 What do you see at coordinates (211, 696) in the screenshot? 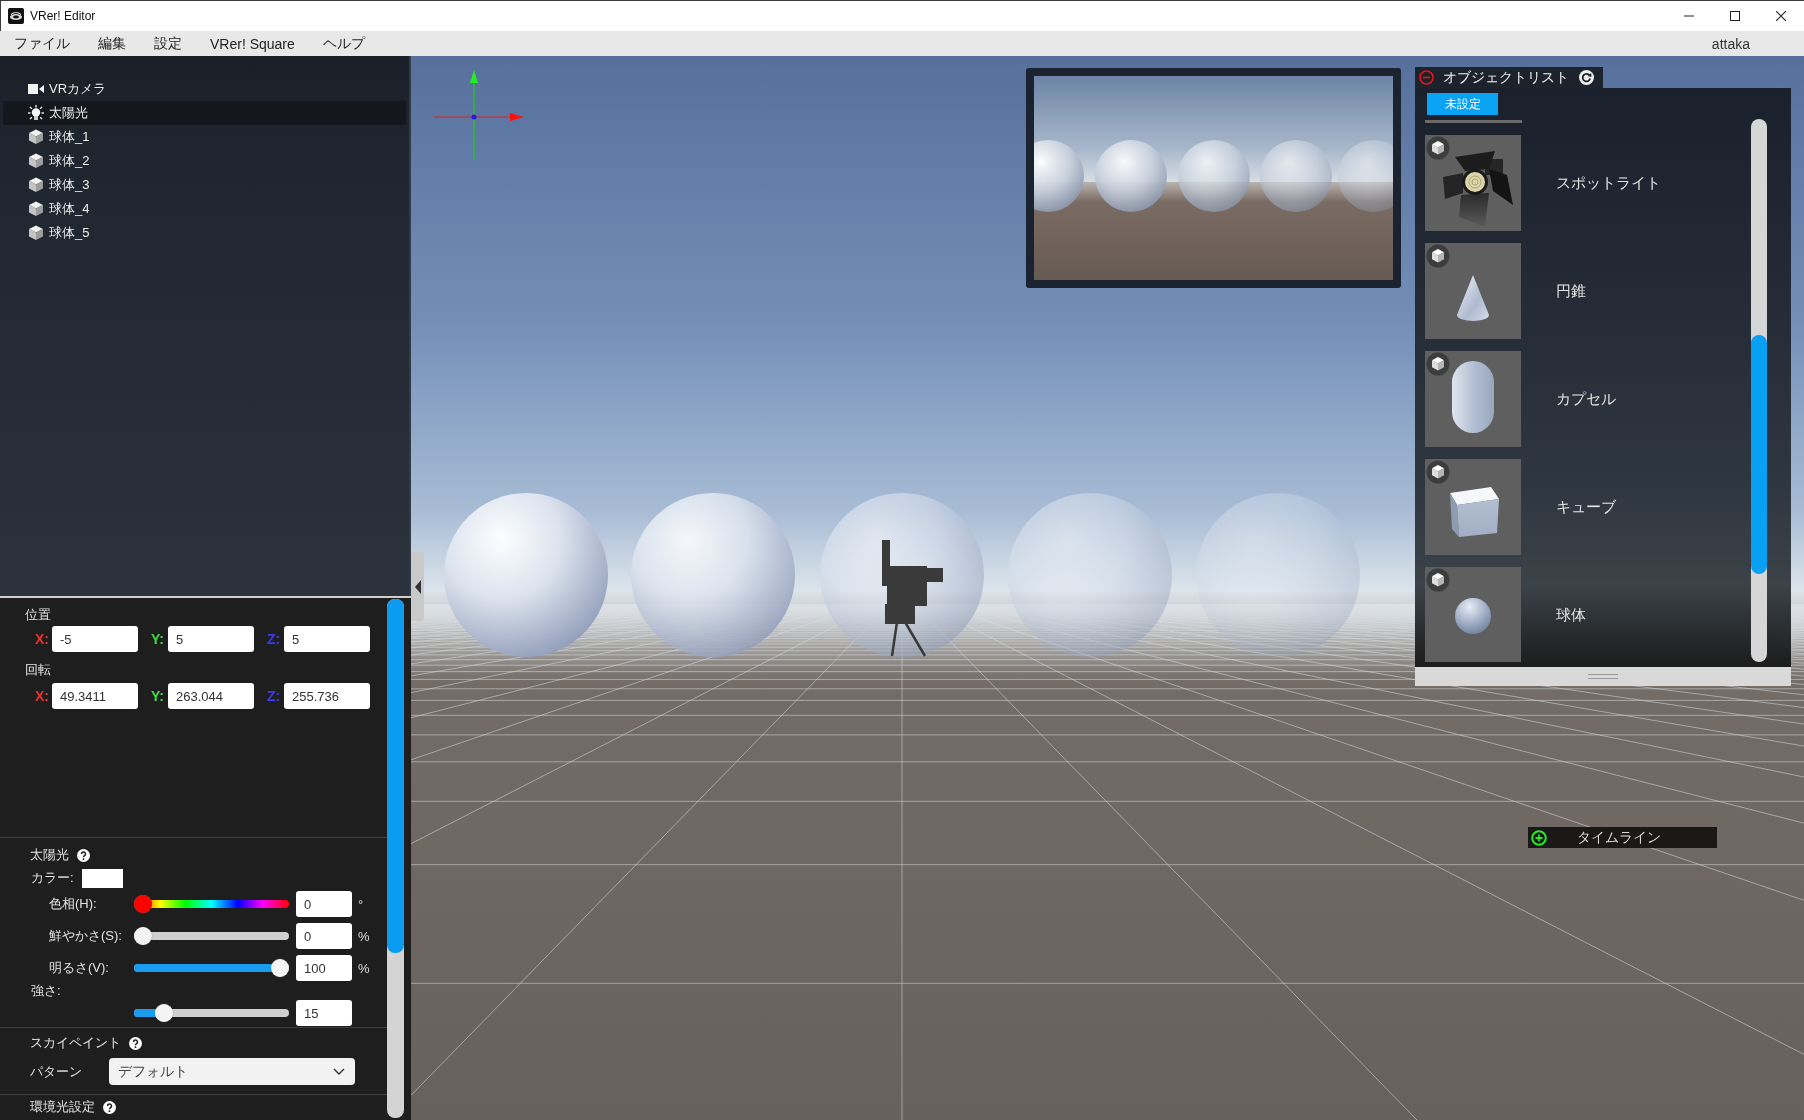
I see `number-field: 263.044` at bounding box center [211, 696].